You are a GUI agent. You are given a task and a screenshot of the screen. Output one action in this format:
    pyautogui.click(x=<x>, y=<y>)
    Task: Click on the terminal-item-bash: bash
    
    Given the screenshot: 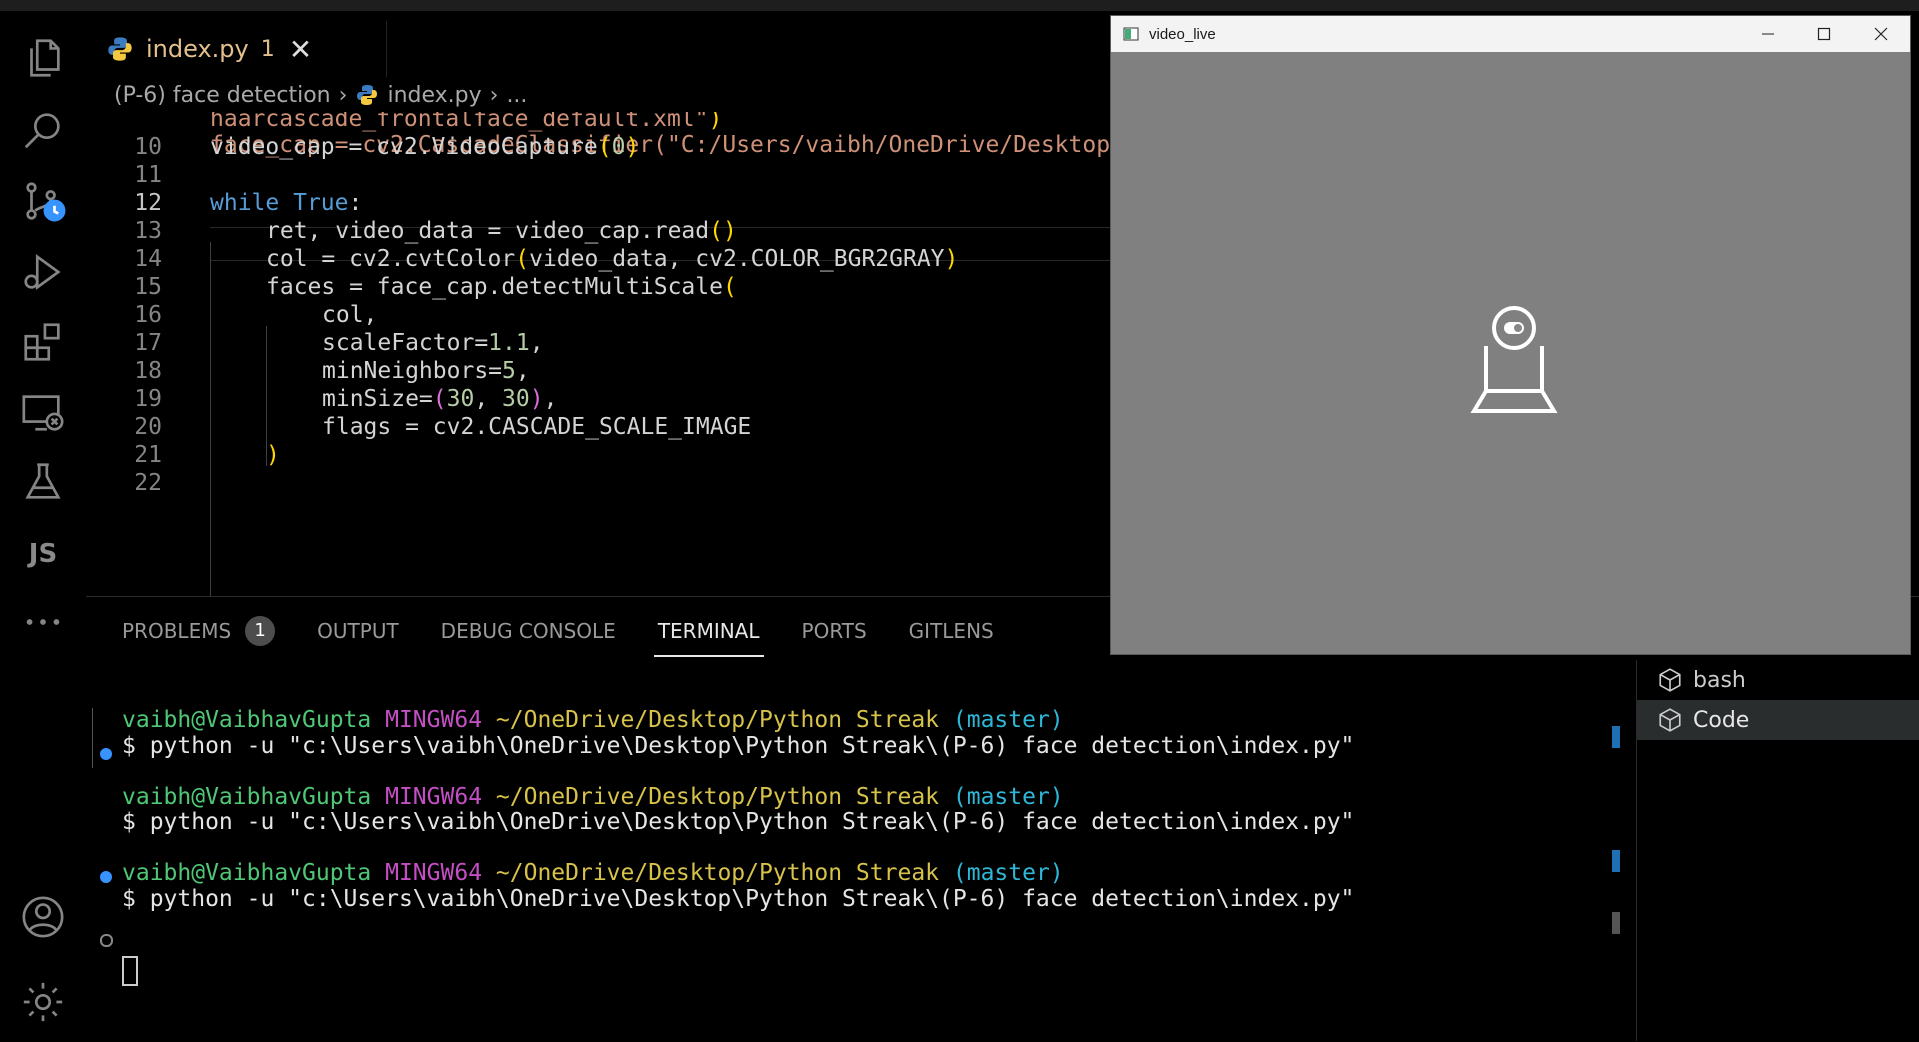 What is the action you would take?
    pyautogui.click(x=1778, y=680)
    